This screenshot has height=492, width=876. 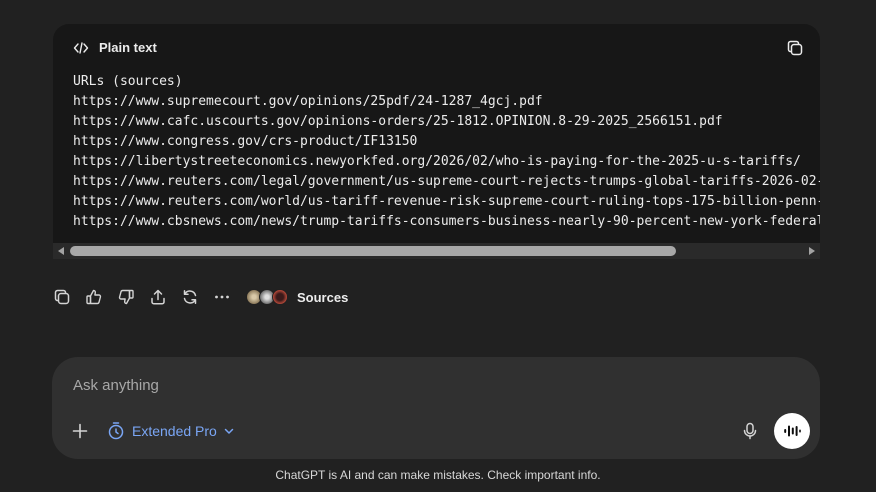 I want to click on thumbs-up-icon, so click(x=94, y=297).